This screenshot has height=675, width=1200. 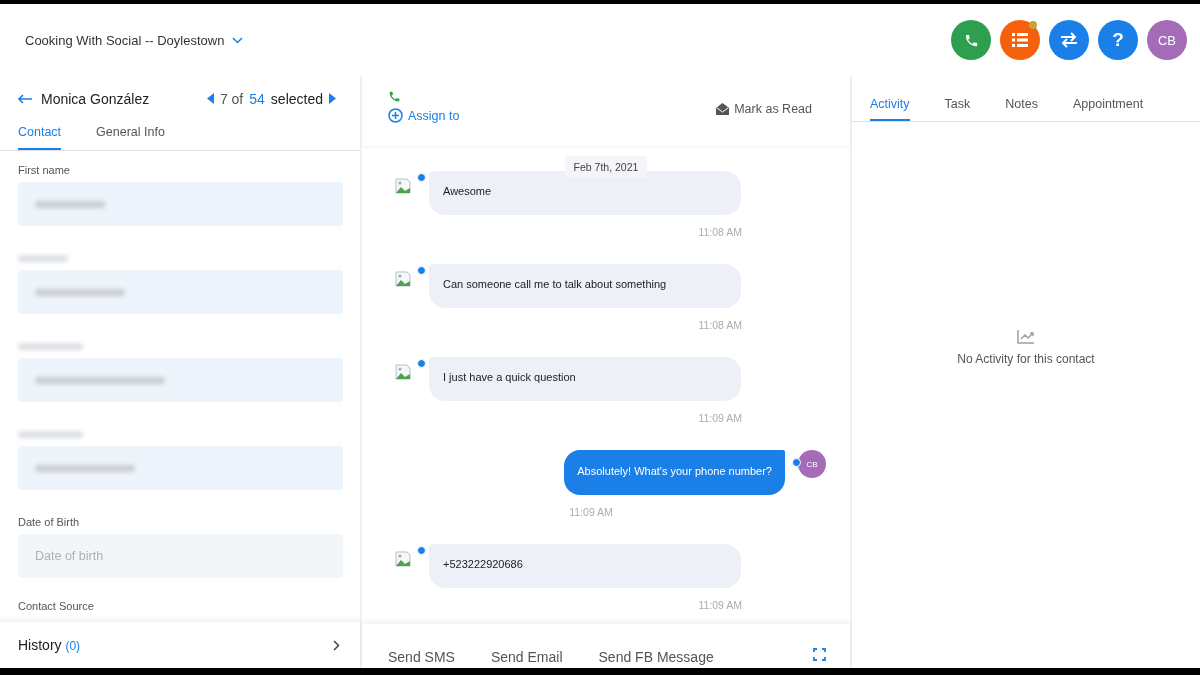 What do you see at coordinates (819, 654) in the screenshot?
I see `expand-icon` at bounding box center [819, 654].